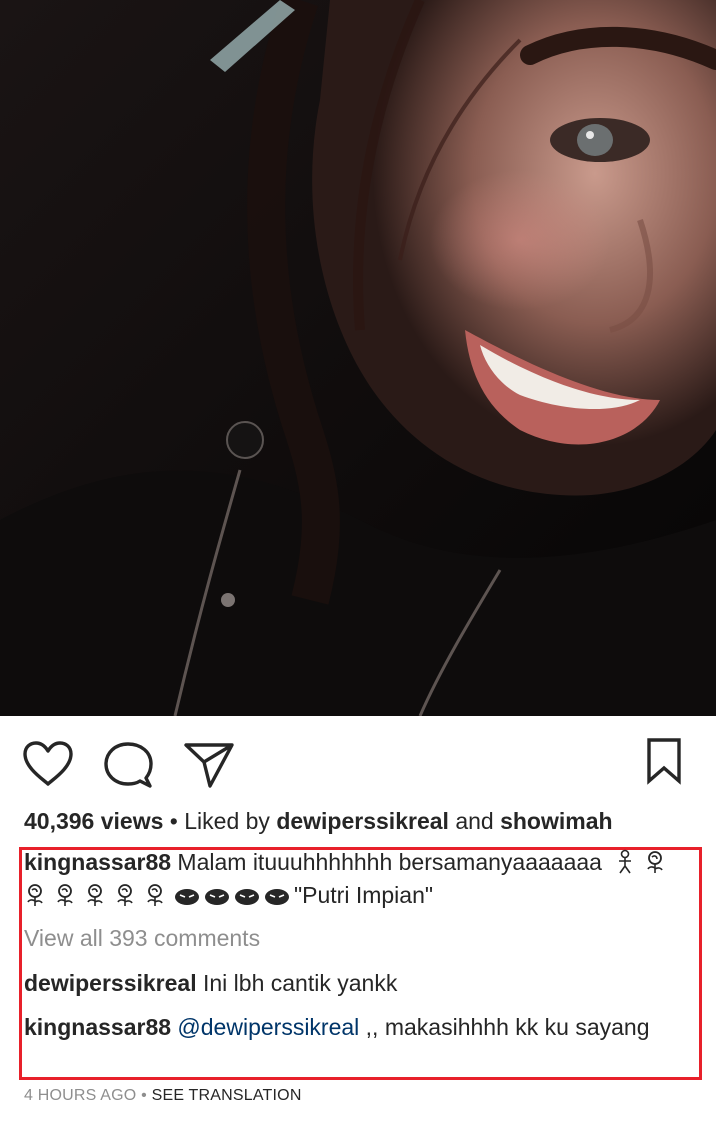  I want to click on comment-username: dewiperssikreal, so click(110, 983).